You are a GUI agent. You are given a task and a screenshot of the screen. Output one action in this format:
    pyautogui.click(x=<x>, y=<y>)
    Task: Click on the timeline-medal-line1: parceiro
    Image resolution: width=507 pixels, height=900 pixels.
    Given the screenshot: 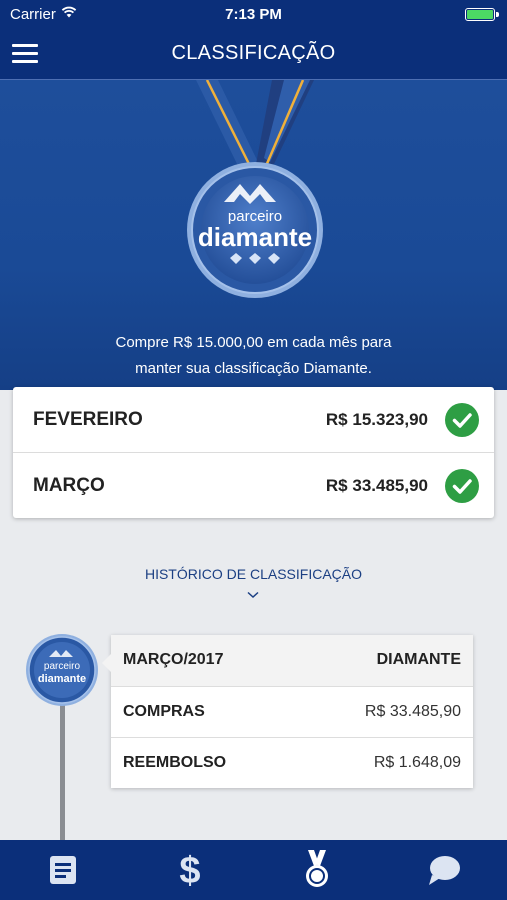 What is the action you would take?
    pyautogui.click(x=62, y=666)
    